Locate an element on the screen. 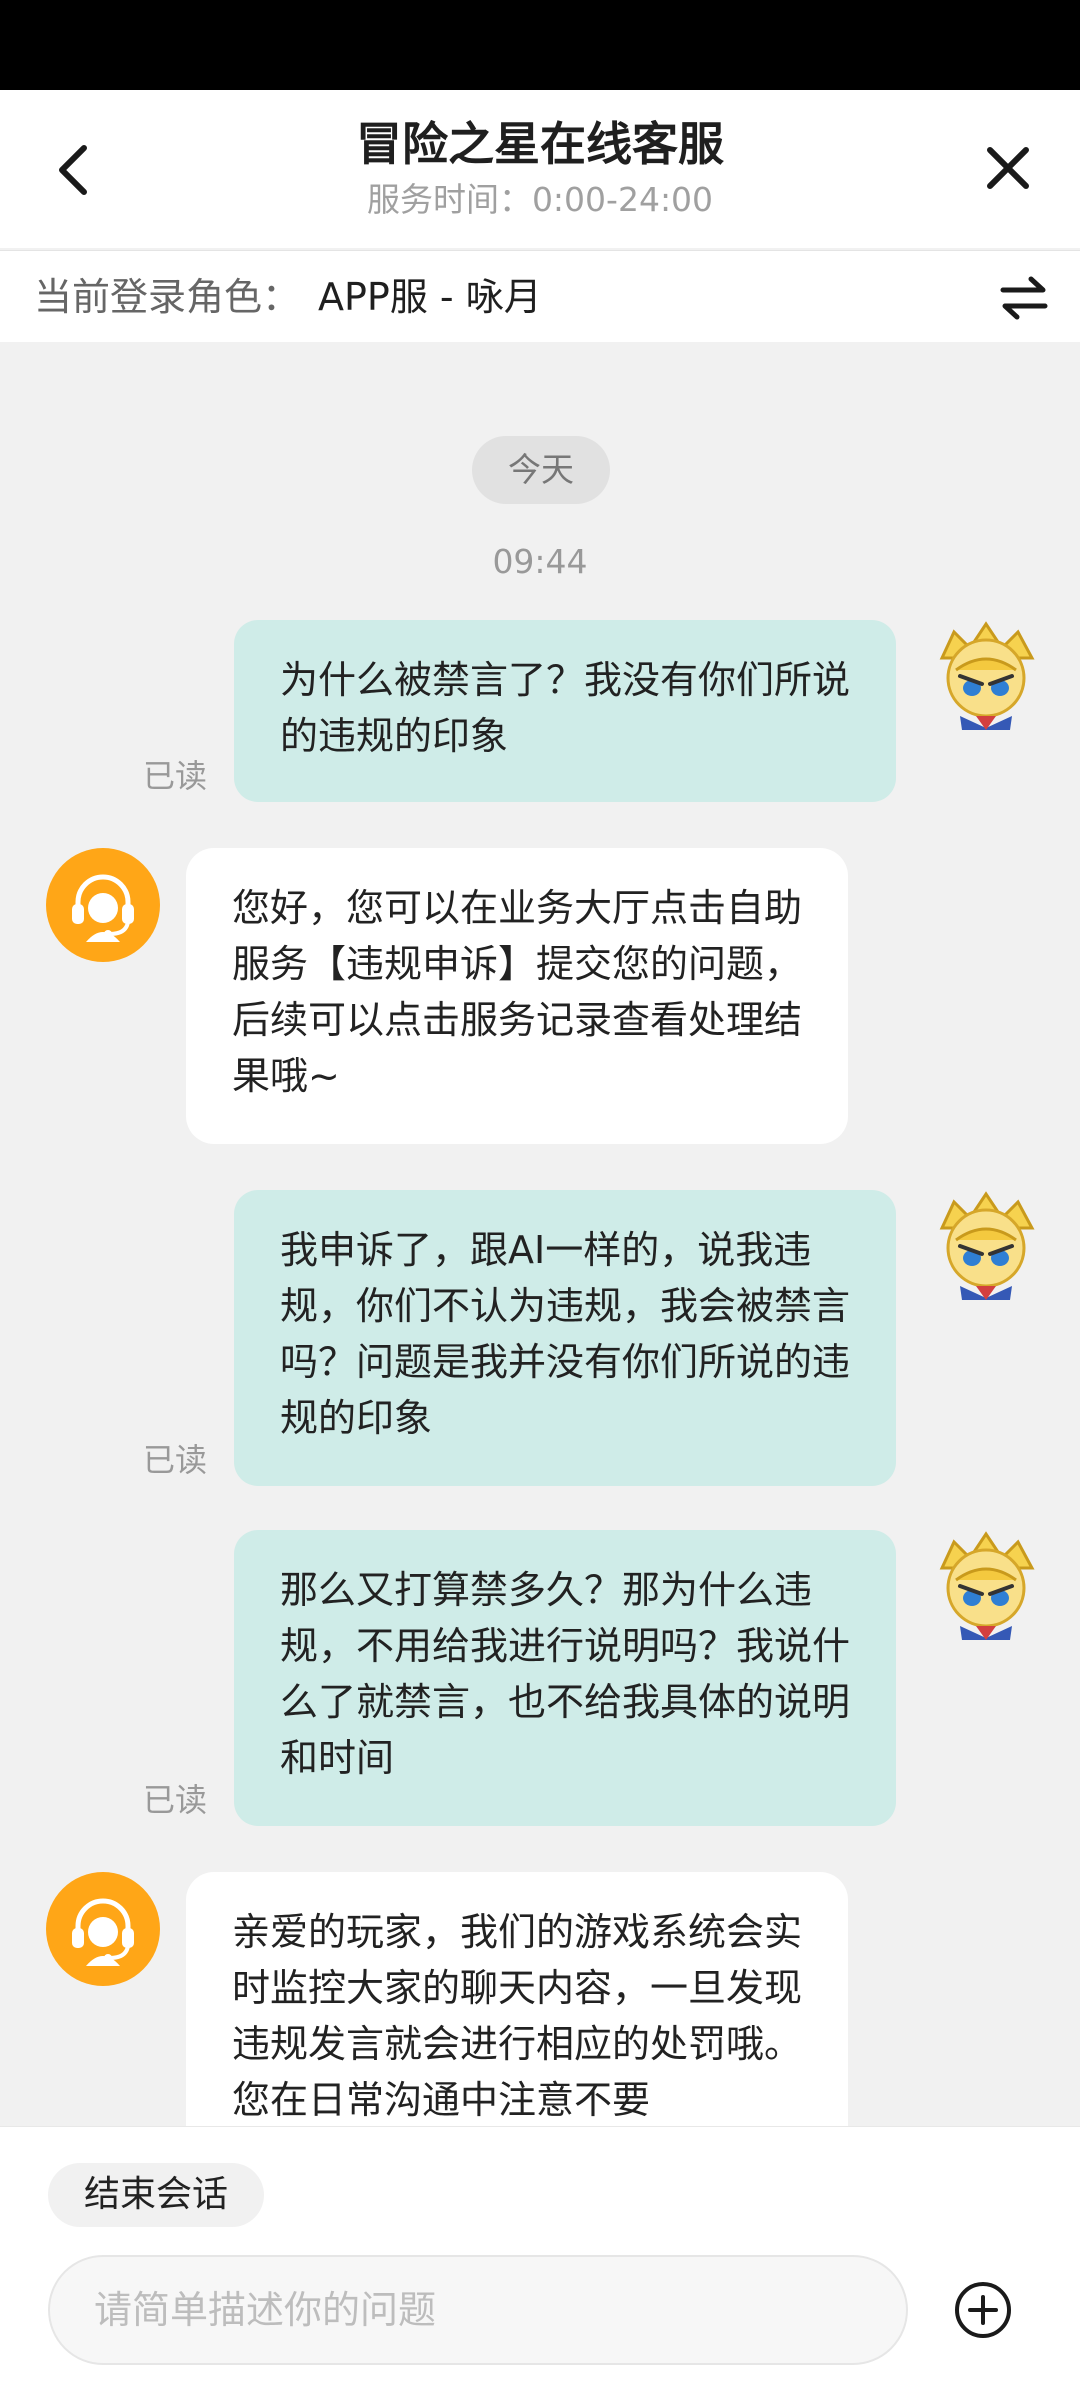  header: 冒险之星在线客服 服务时间：0:00-24:00 is located at coordinates (540, 169).